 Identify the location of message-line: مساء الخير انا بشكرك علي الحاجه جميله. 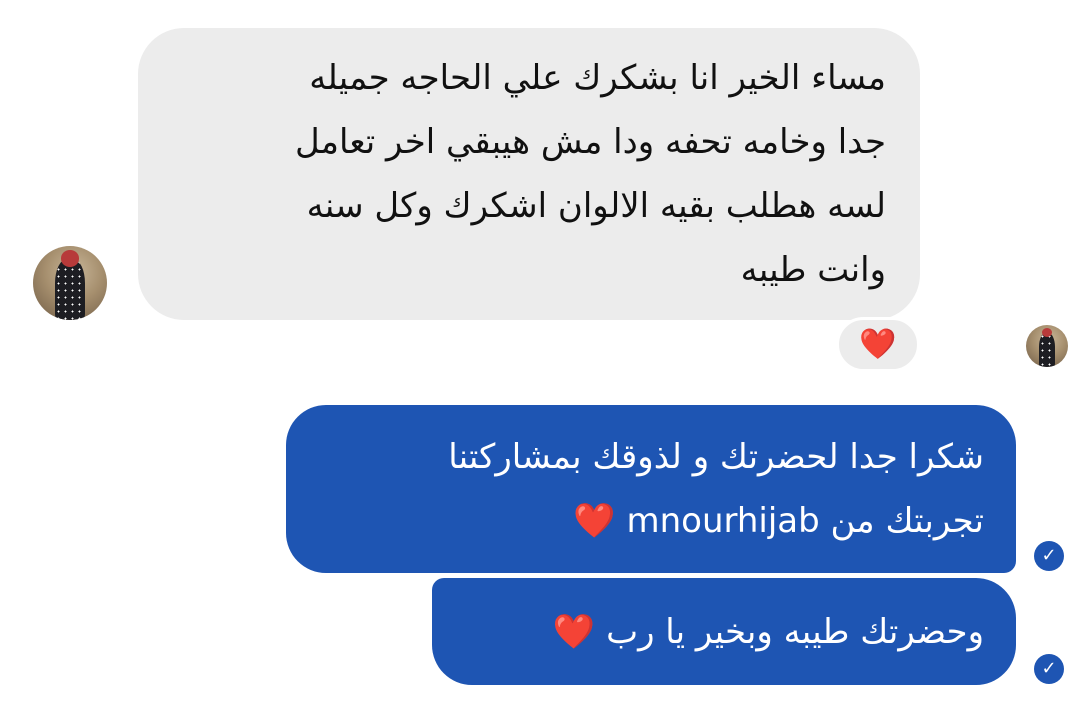
(597, 78).